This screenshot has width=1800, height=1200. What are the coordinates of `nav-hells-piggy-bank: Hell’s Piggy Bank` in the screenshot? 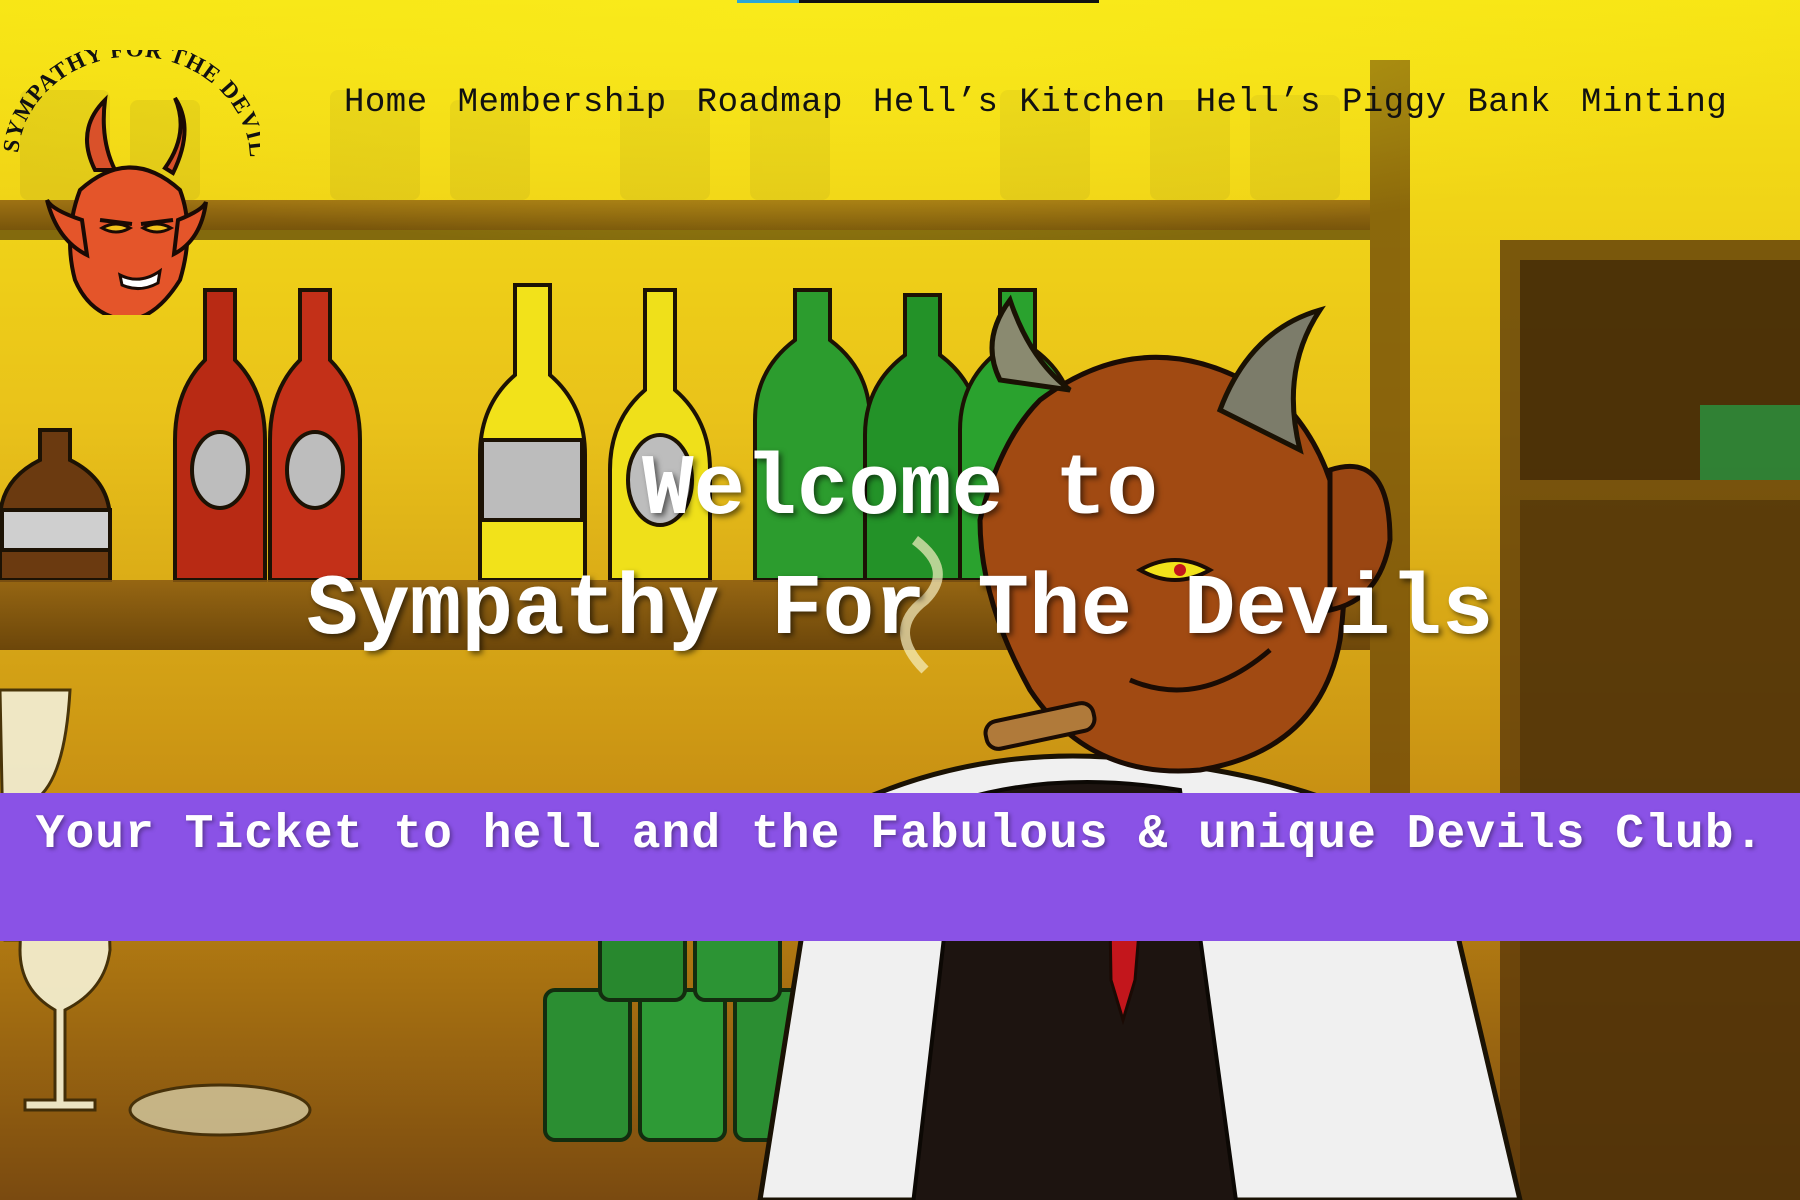 It's located at (1373, 103).